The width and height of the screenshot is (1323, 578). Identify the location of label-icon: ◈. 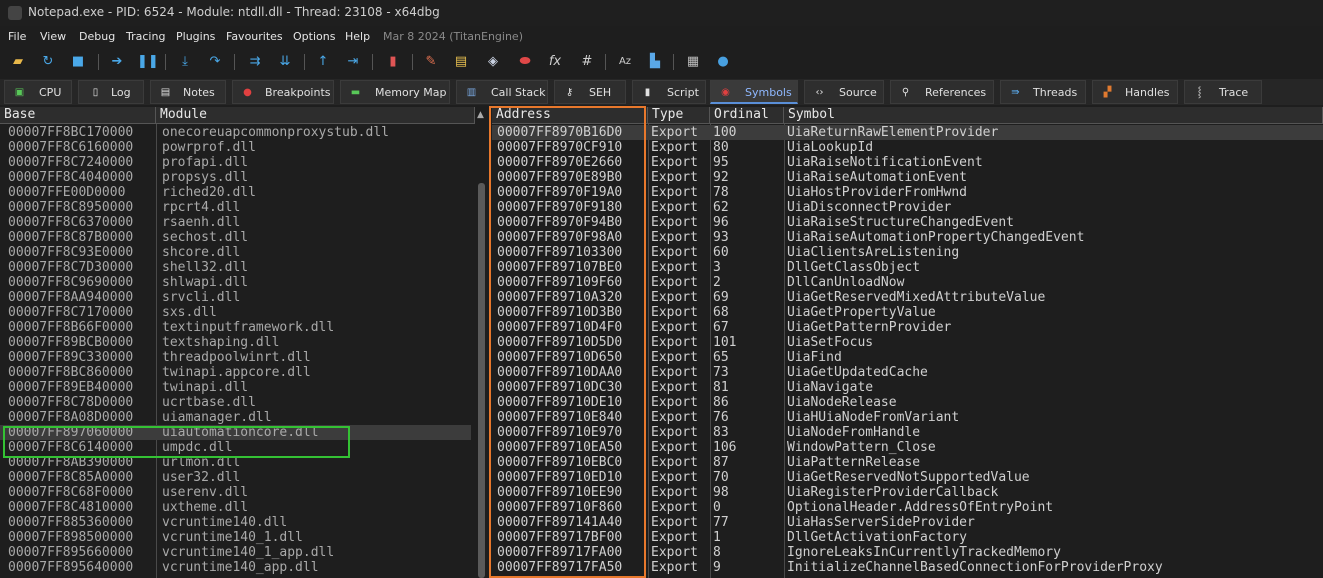
(493, 62).